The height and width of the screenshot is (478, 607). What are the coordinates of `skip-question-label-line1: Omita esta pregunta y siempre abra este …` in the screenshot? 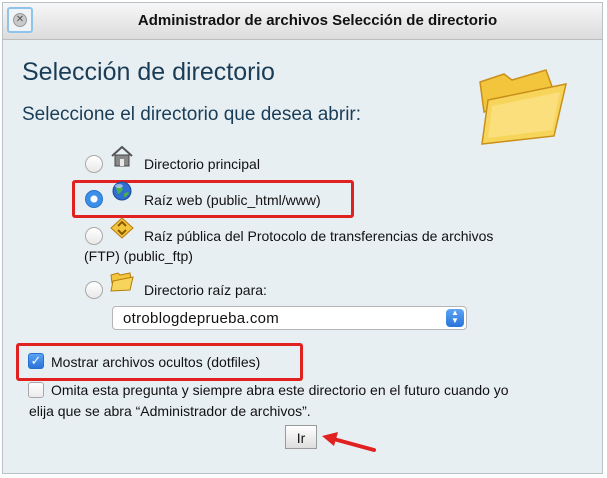 It's located at (280, 390).